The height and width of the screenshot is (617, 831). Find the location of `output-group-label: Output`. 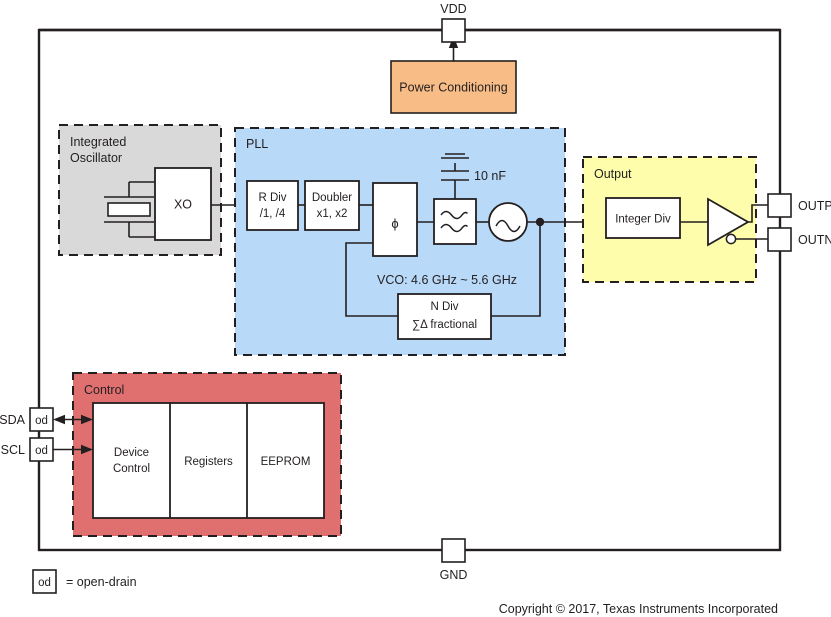

output-group-label: Output is located at coordinates (613, 174).